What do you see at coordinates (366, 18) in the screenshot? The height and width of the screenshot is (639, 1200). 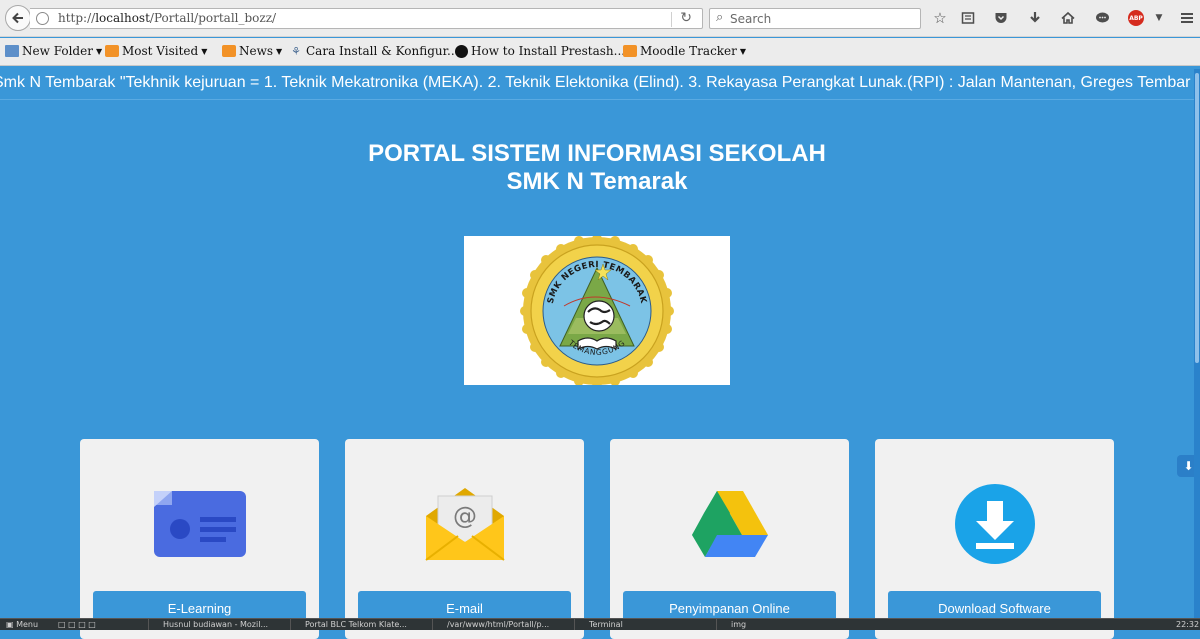 I see `url-bar: http://localhost/Portall/portall_bozz/ ↻` at bounding box center [366, 18].